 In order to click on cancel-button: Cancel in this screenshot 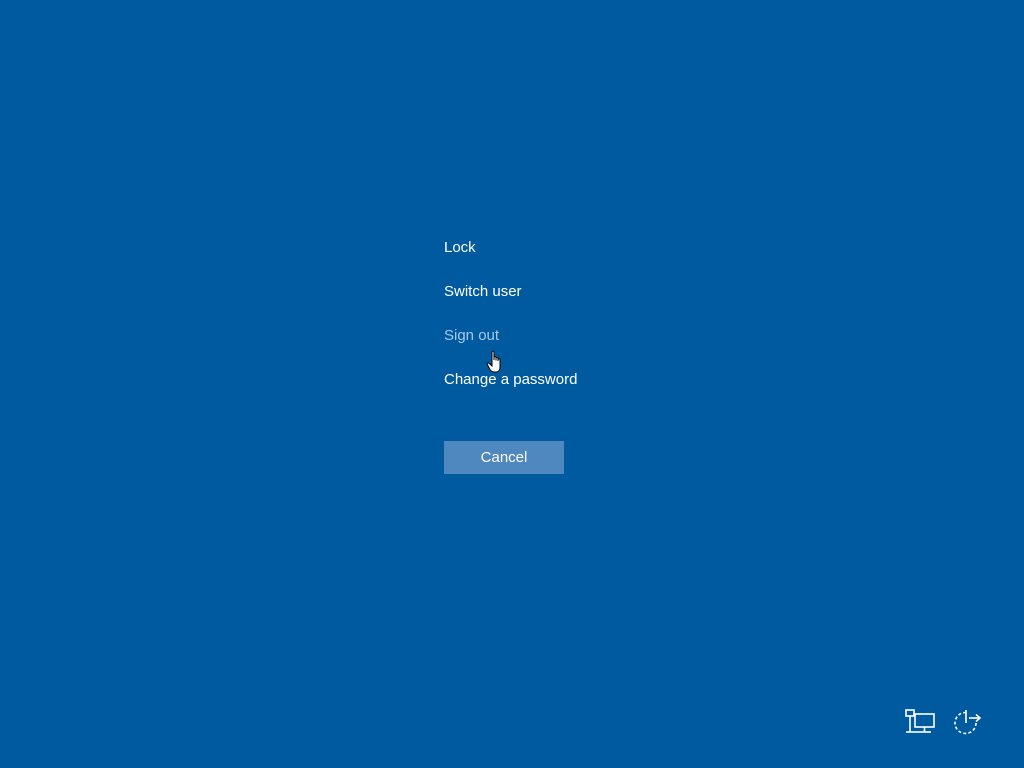, I will do `click(504, 457)`.